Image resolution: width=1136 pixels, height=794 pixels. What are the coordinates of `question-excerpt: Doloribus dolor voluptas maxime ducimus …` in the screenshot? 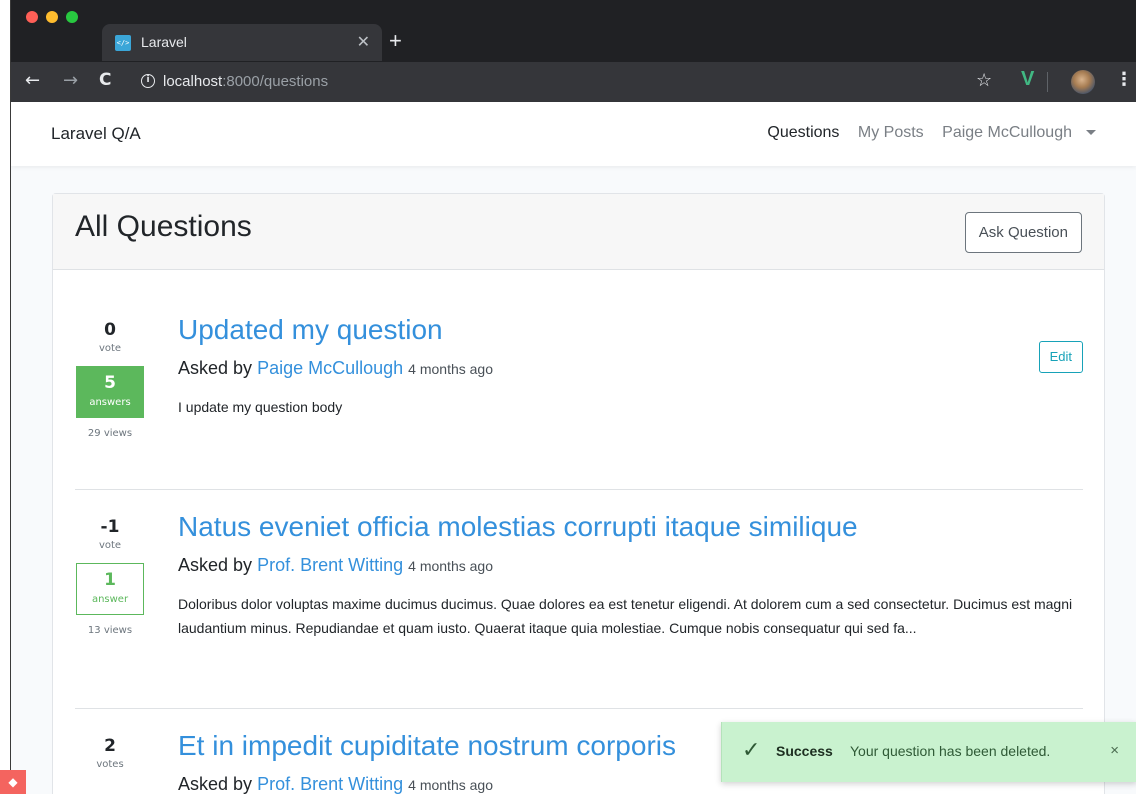 It's located at (625, 616).